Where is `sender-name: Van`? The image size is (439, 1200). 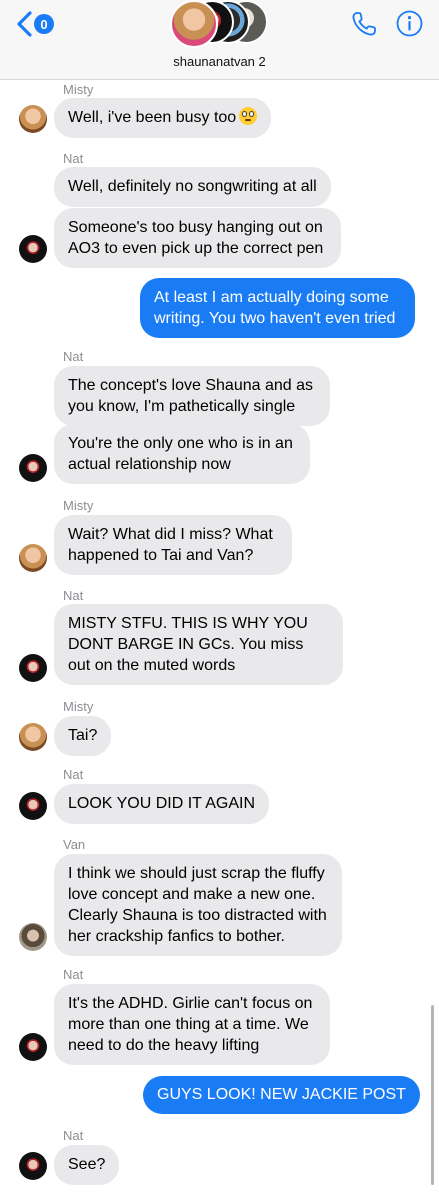
sender-name: Van is located at coordinates (74, 844).